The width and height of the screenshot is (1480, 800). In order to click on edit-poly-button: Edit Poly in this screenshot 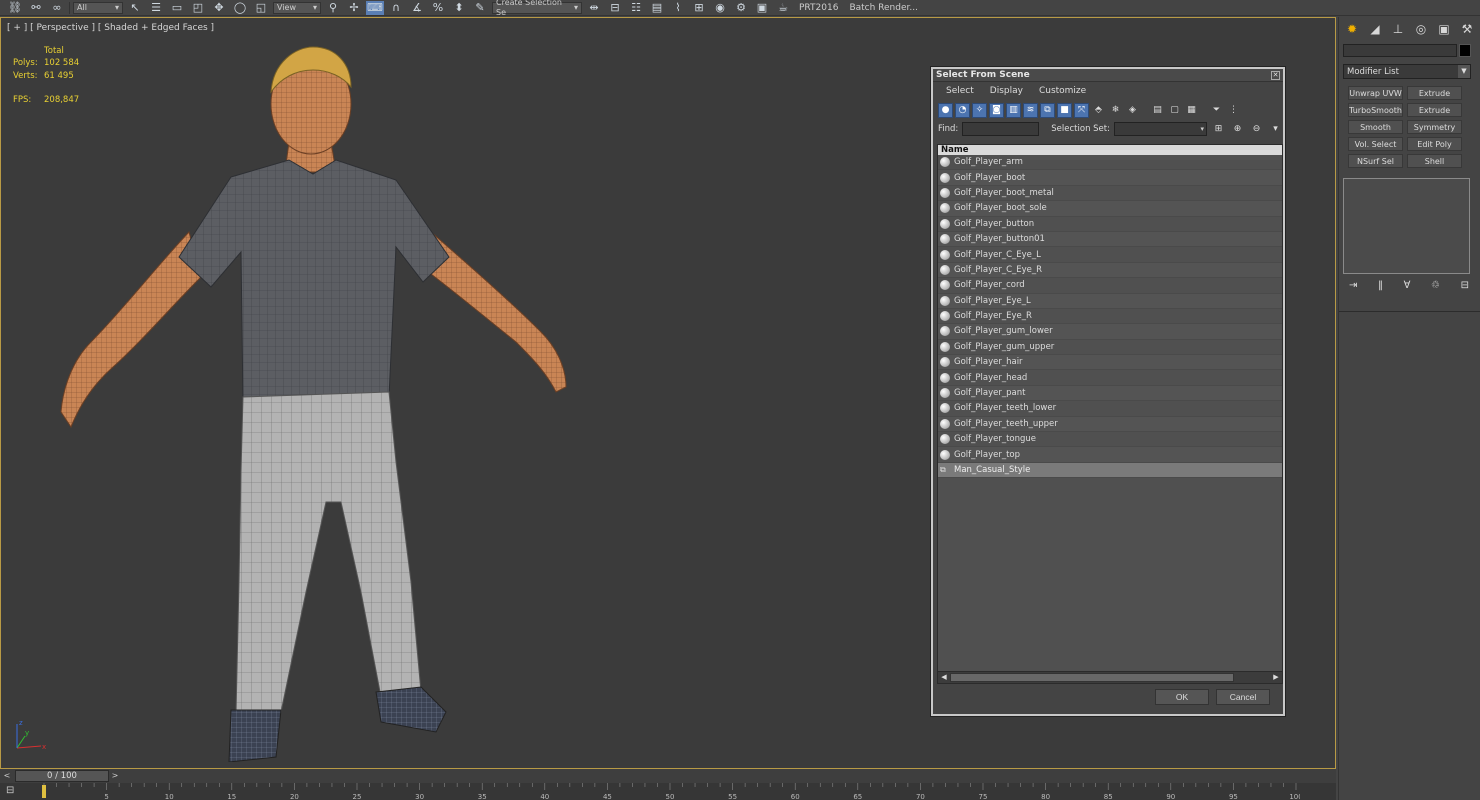, I will do `click(1434, 144)`.